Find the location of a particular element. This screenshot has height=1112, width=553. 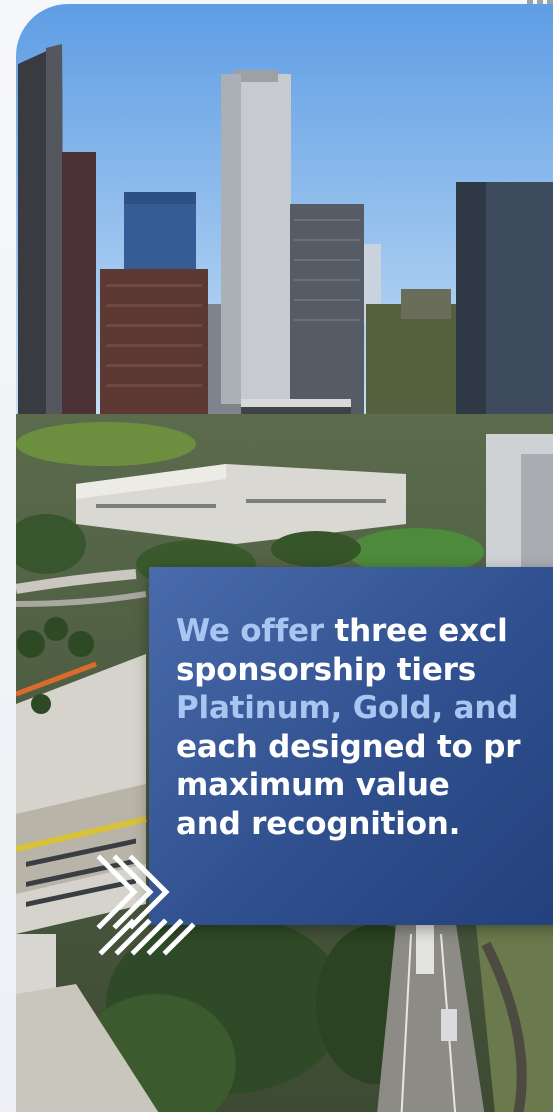

message-line-1: We offer three excl is located at coordinates (348, 631).